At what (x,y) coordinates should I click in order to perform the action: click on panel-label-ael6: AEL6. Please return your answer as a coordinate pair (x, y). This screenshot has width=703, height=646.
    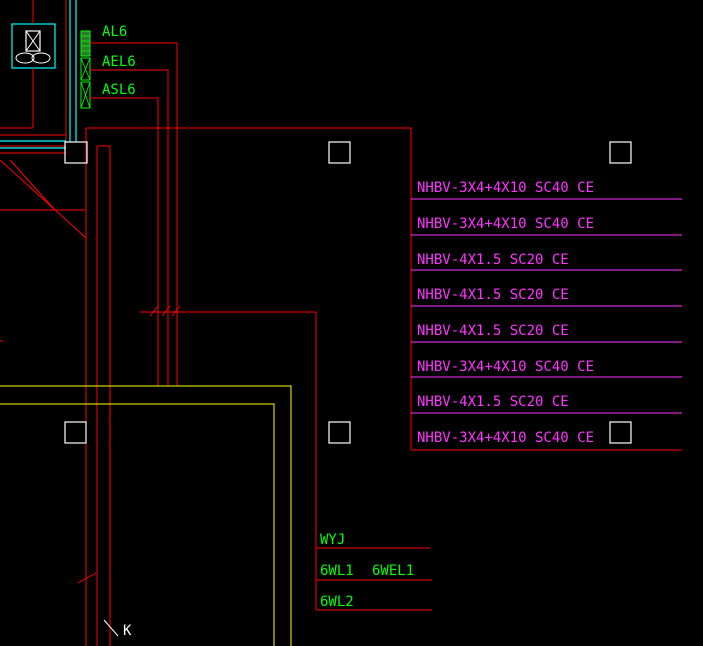
    Looking at the image, I should click on (119, 62).